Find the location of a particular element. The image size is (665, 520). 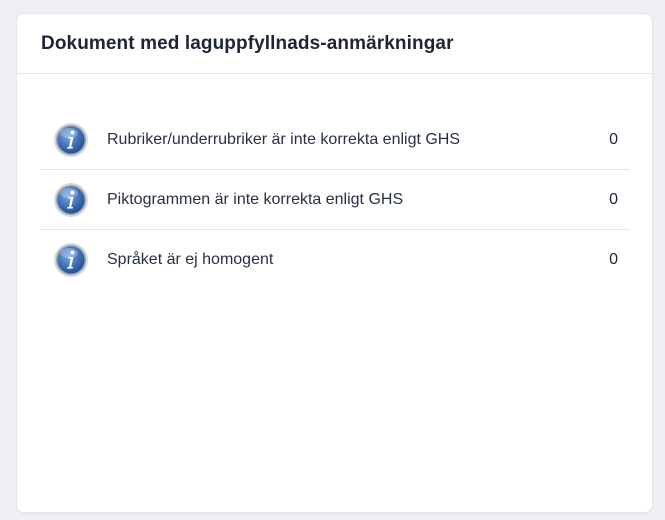

card-header: Dokument med laguppfyllnads-anmärkningar is located at coordinates (334, 44).